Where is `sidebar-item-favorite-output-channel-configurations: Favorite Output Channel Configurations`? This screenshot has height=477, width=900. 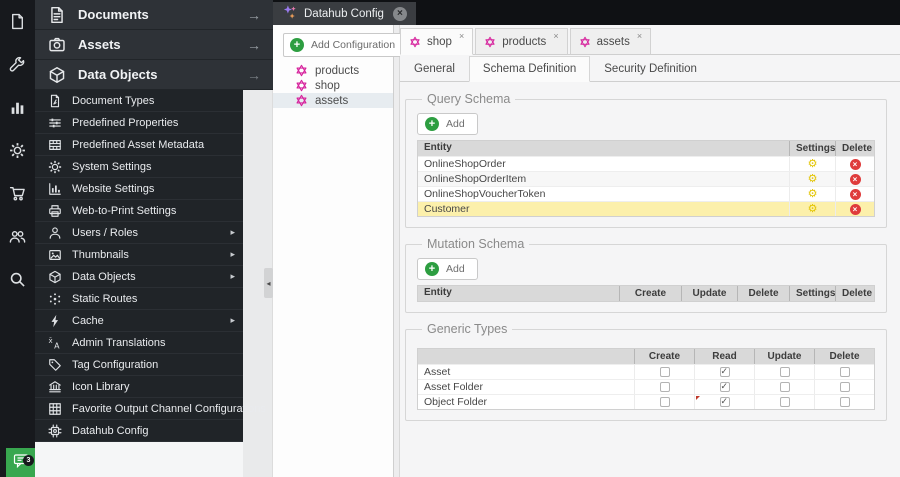 sidebar-item-favorite-output-channel-configurations: Favorite Output Channel Configurations is located at coordinates (150, 409).